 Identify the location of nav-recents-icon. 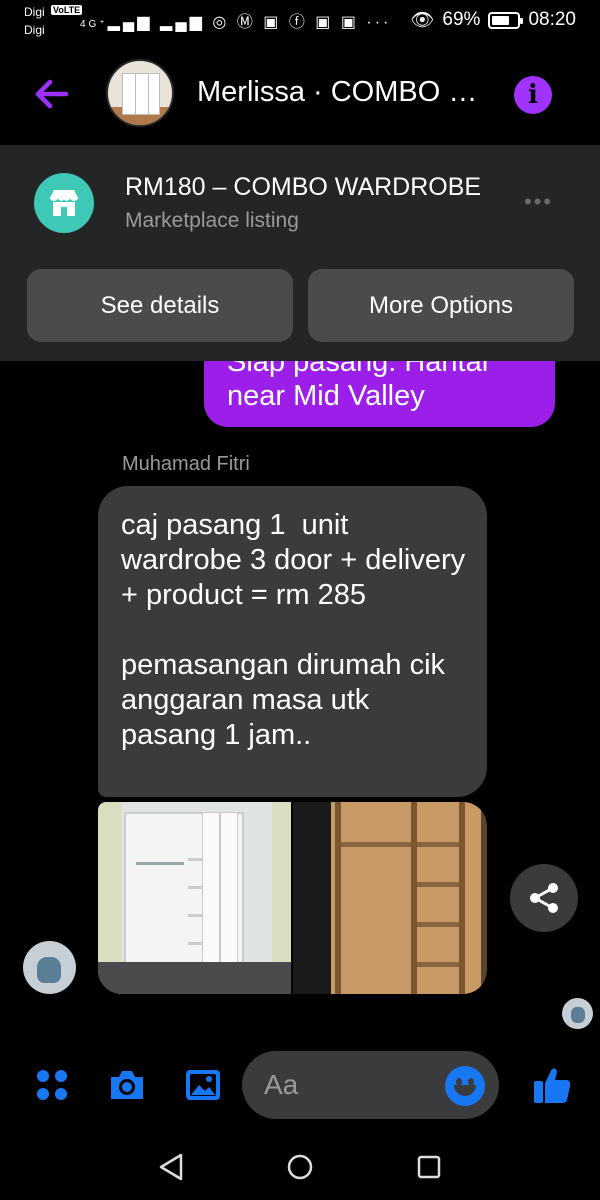
(429, 1167).